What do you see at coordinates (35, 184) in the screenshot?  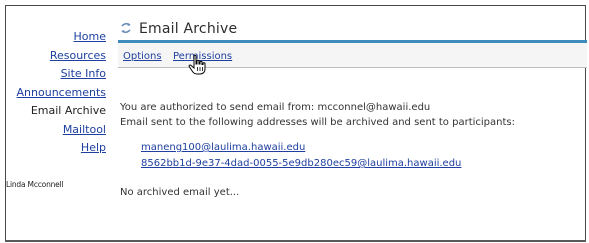 I see `user-name: Linda Mcconnell` at bounding box center [35, 184].